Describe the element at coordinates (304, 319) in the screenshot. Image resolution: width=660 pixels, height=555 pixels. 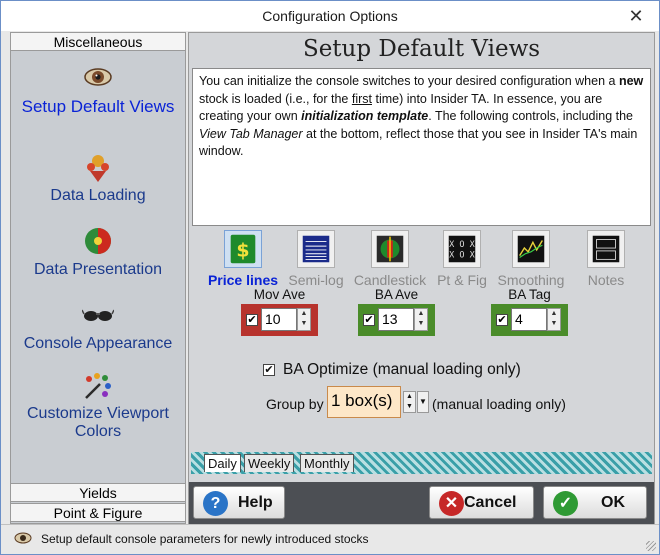
I see `mov-ave-spinner: ▲ ▼` at that location.